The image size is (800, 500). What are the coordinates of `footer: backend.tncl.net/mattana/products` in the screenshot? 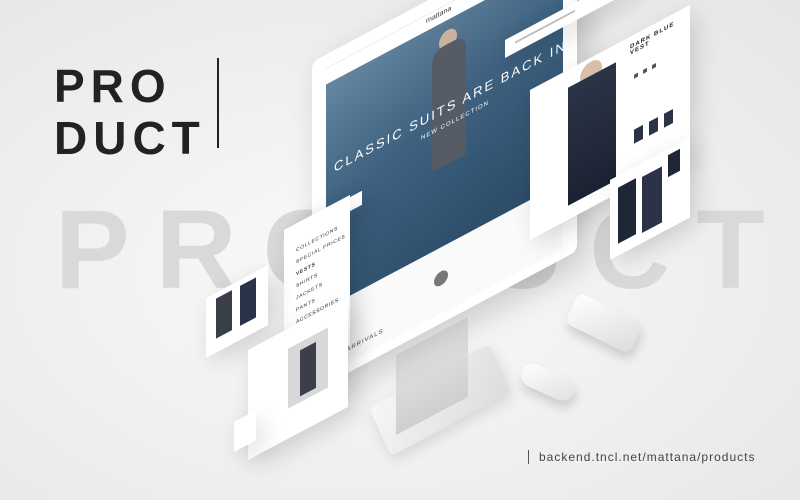 It's located at (641, 457).